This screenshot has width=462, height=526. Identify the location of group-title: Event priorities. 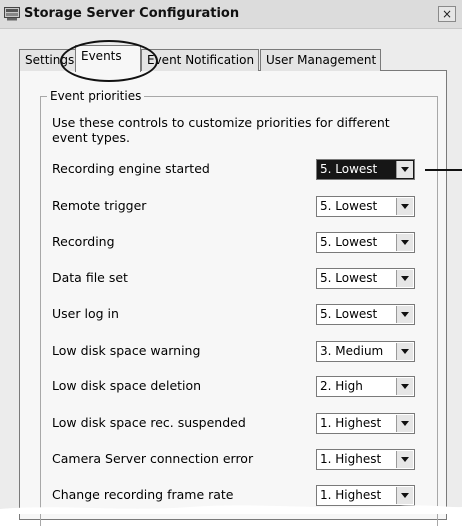
(96, 96).